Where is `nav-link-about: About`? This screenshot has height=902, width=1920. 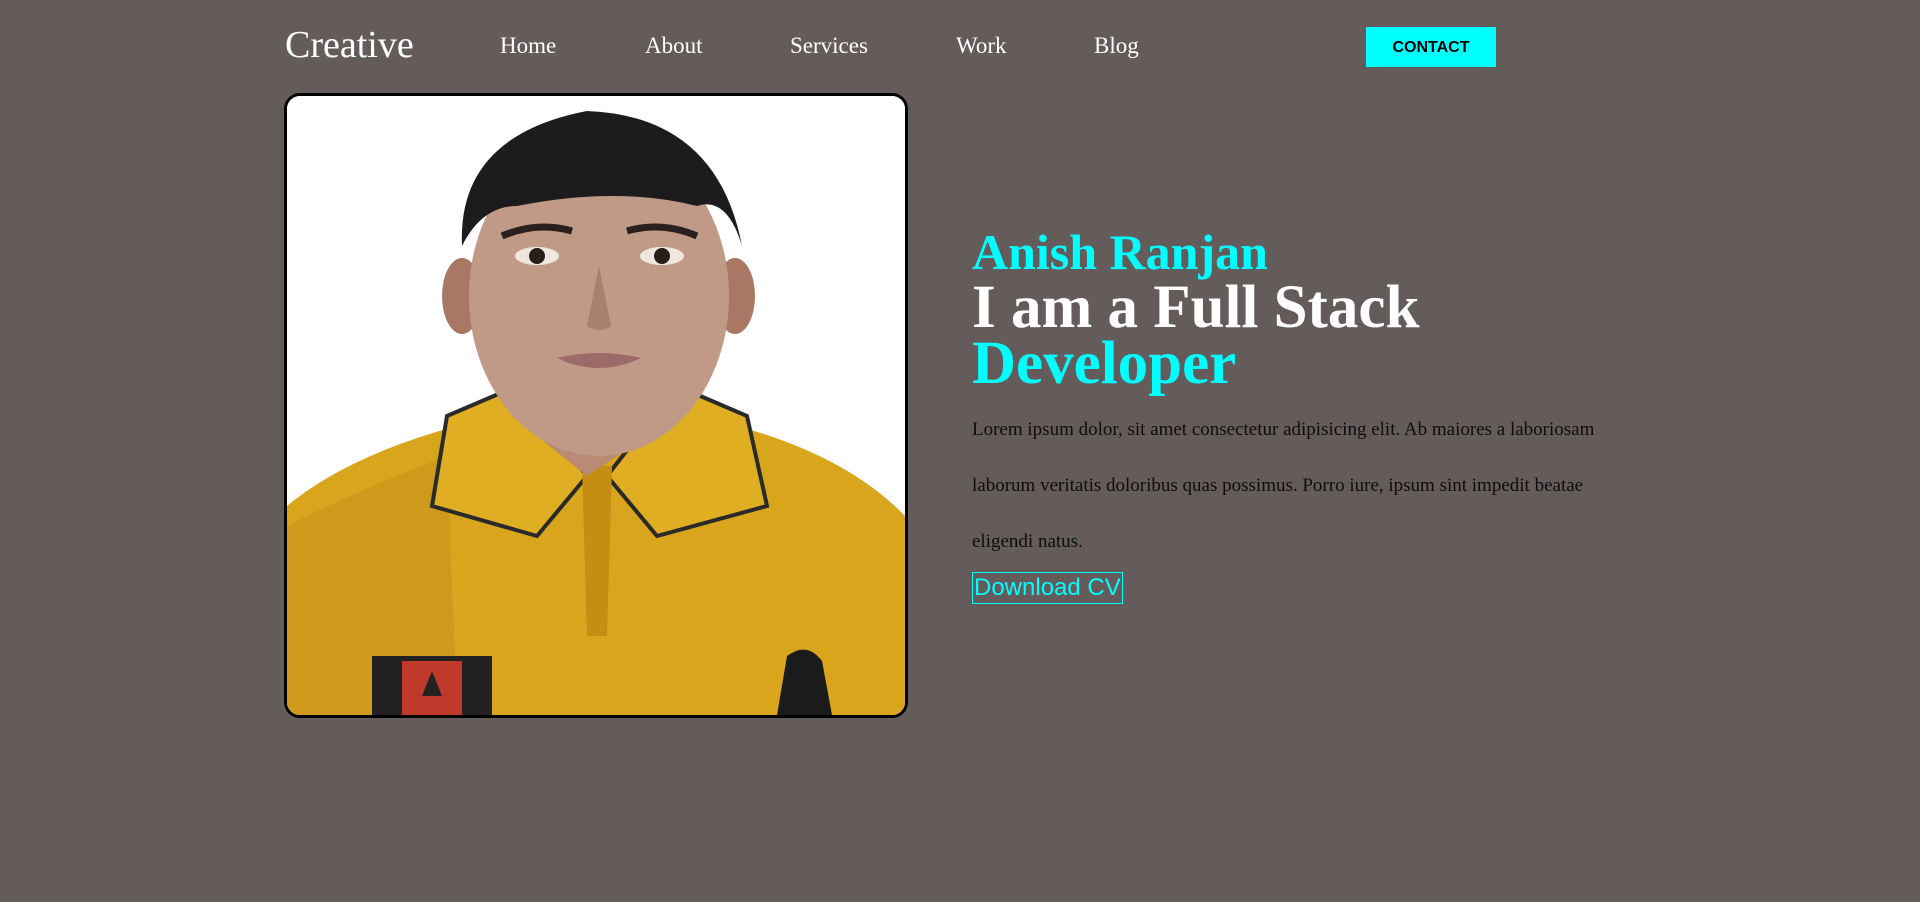
nav-link-about: About is located at coordinates (674, 46).